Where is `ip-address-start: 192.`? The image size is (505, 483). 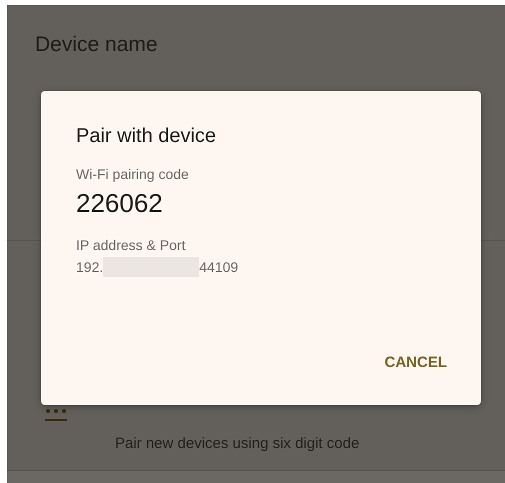
ip-address-start: 192. is located at coordinates (90, 267).